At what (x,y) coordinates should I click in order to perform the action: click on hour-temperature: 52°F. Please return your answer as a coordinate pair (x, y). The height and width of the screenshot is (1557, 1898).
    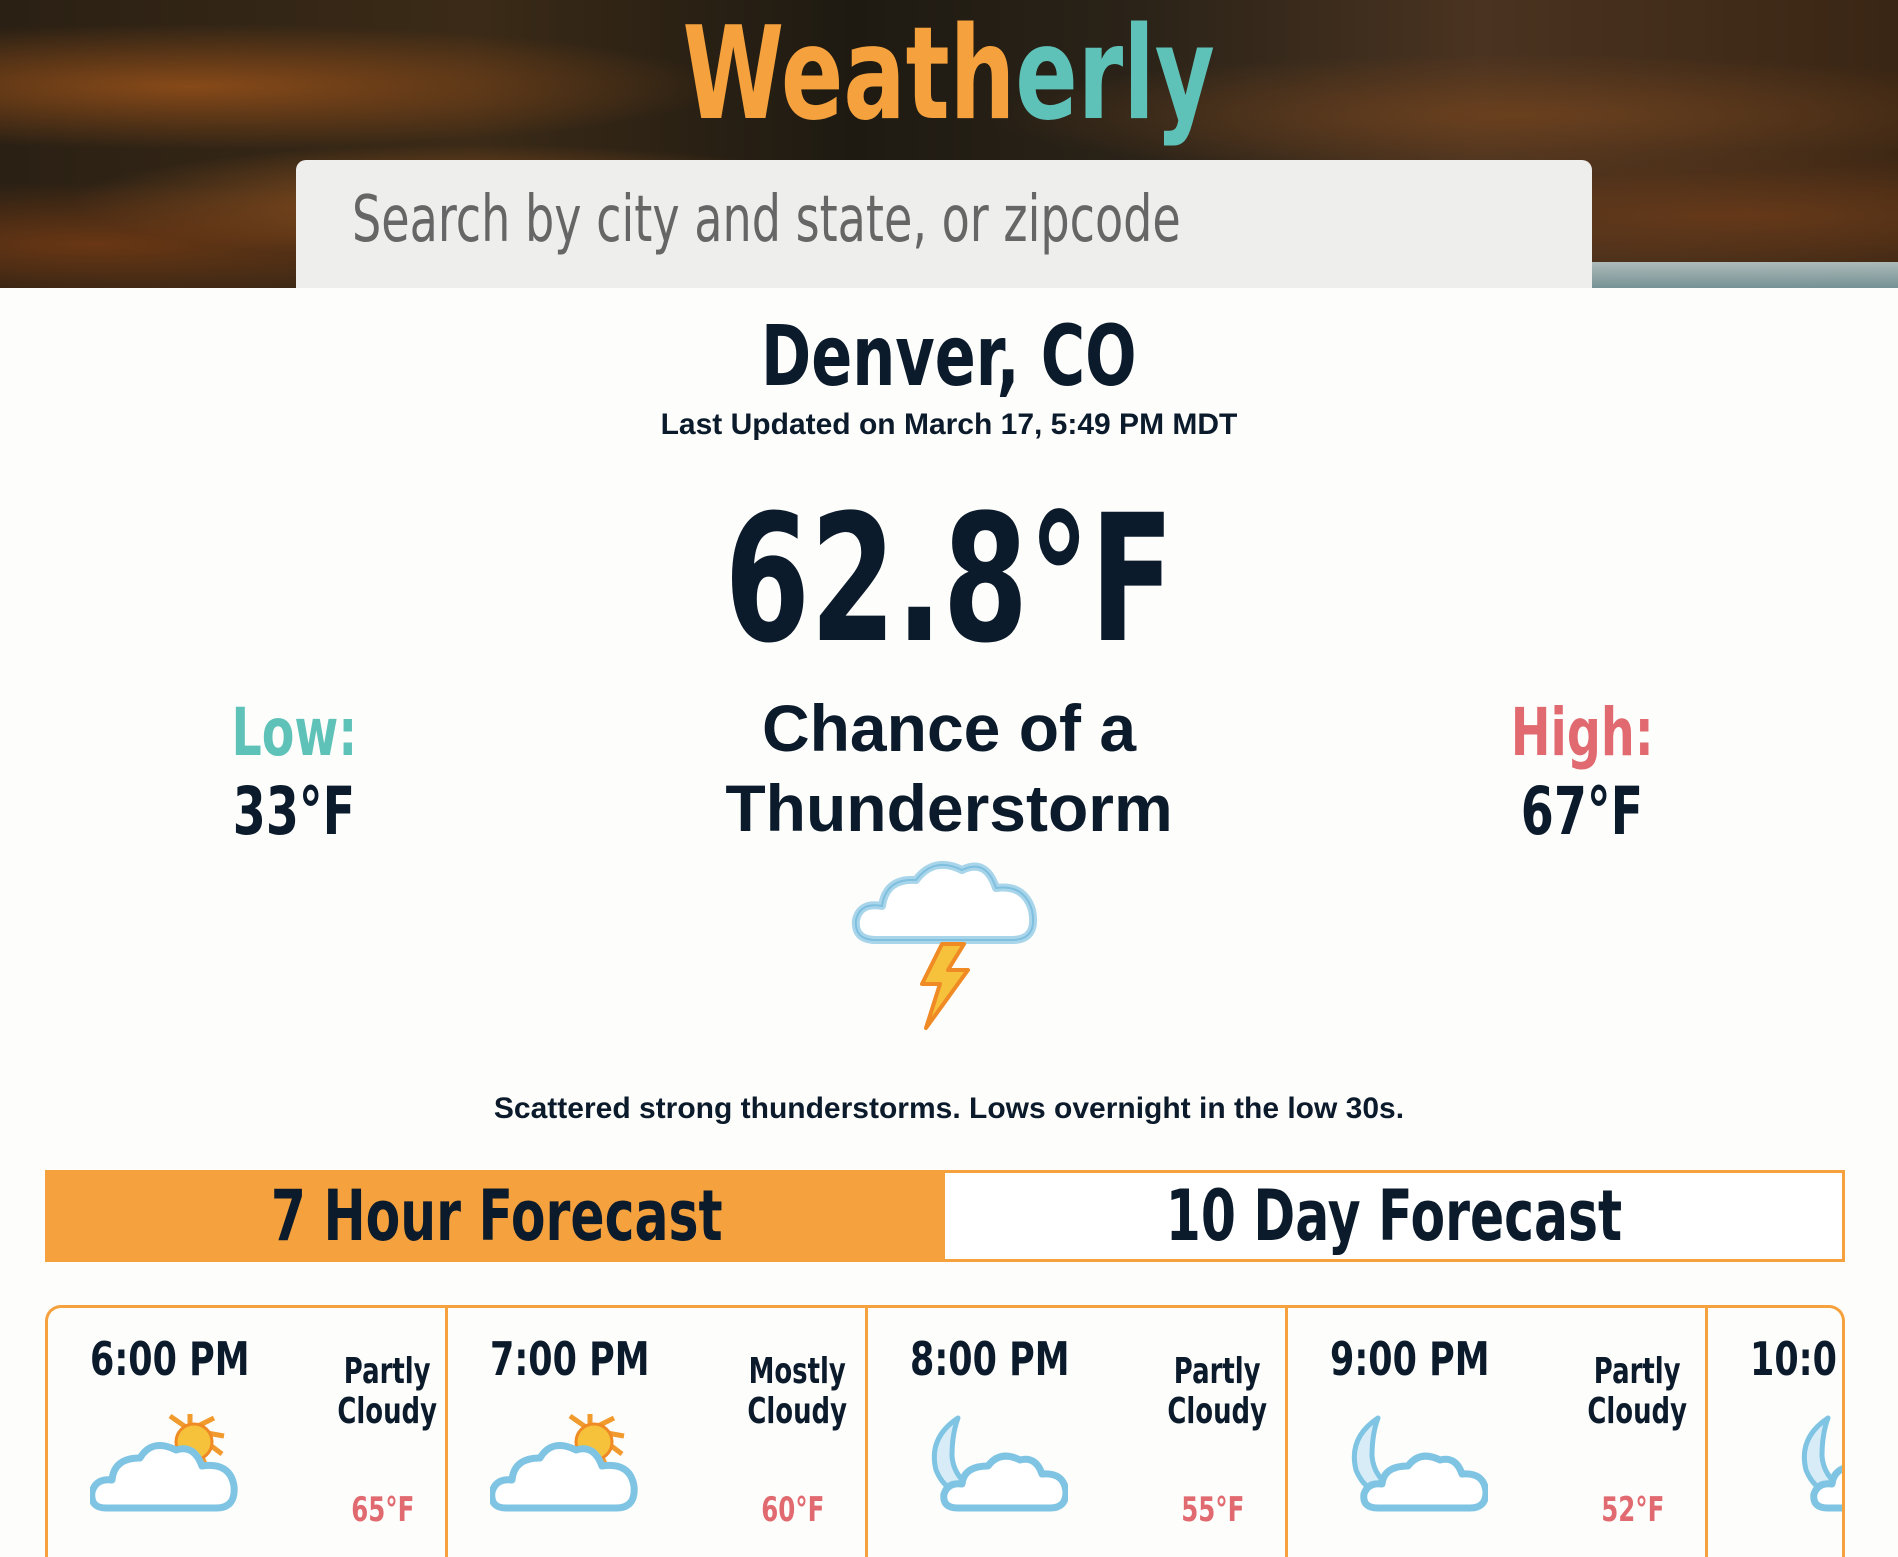
    Looking at the image, I should click on (1633, 1510).